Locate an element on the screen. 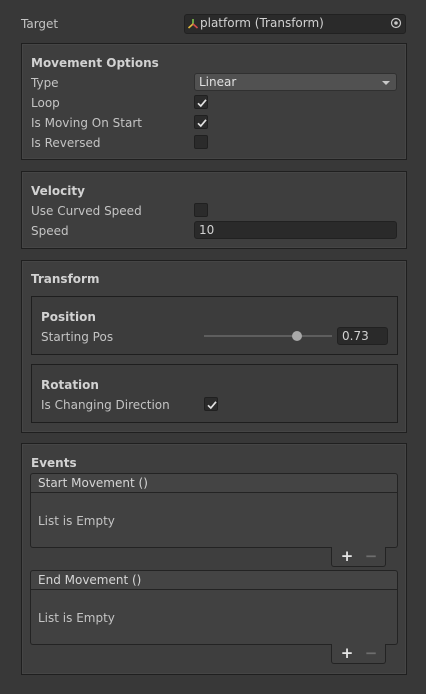 The image size is (426, 694). start-movement-title: Start Movement () is located at coordinates (93, 483).